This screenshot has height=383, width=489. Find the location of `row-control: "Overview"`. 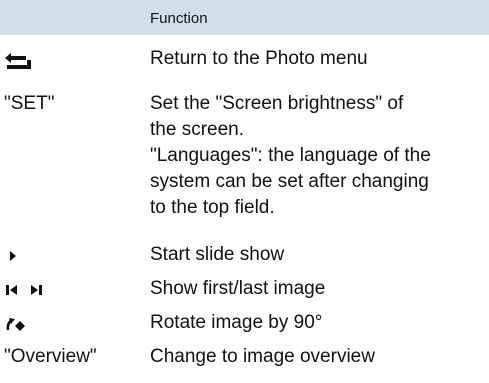

row-control: "Overview" is located at coordinates (50, 356).